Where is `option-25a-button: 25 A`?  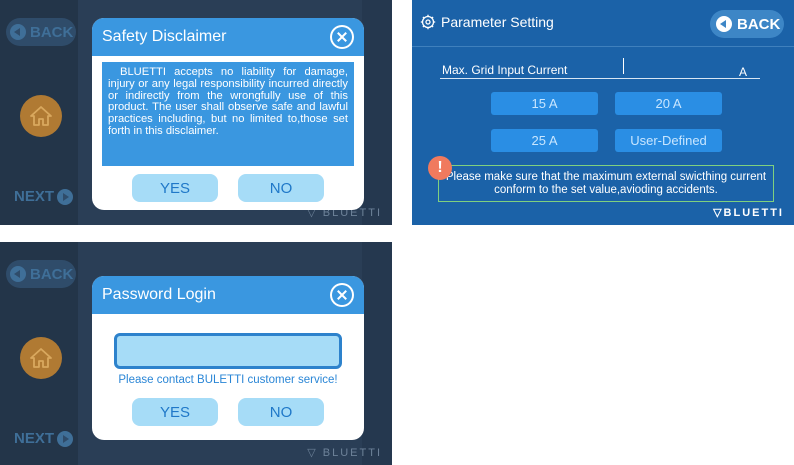 option-25a-button: 25 A is located at coordinates (544, 140).